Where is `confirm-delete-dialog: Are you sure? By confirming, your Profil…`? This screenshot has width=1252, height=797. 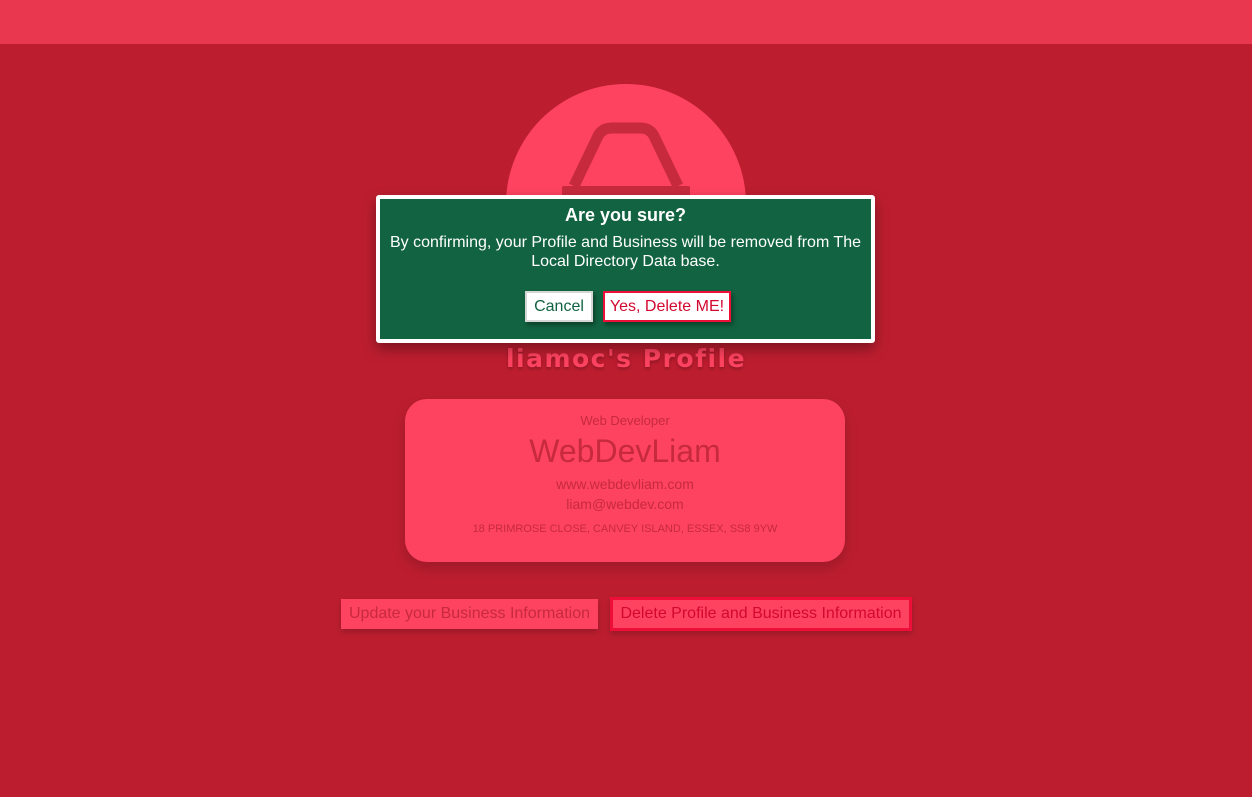 confirm-delete-dialog: Are you sure? By confirming, your Profil… is located at coordinates (625, 269).